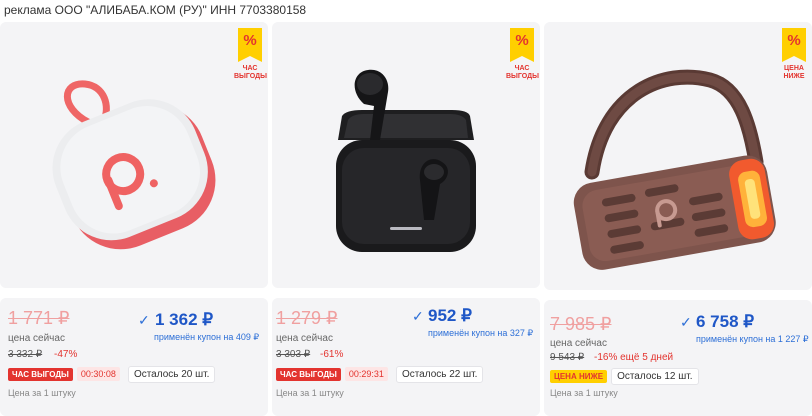 The width and height of the screenshot is (812, 416). I want to click on old-price: 1 771 ₽, so click(39, 318).